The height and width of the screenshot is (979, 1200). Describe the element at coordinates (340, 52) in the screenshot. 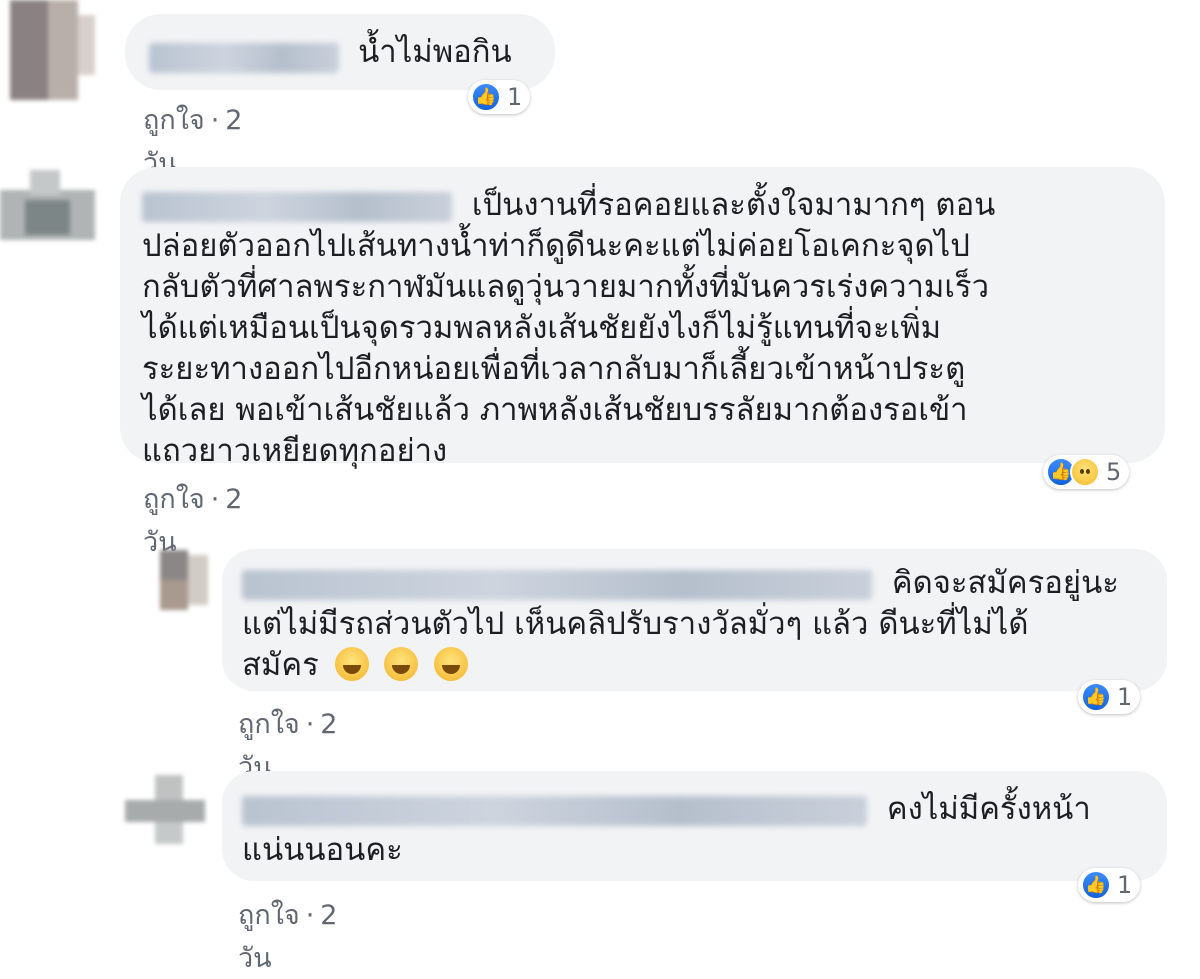

I see `comment-bubble: น้ำไม่พอกิน` at that location.